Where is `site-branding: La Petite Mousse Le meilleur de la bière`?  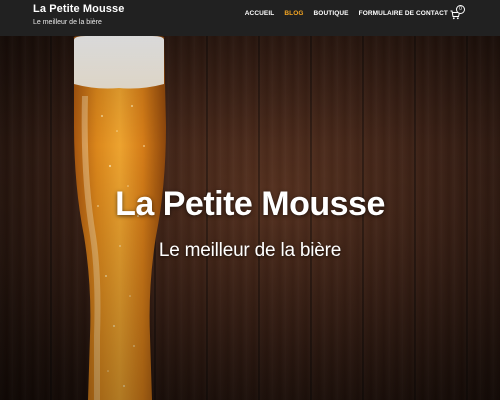 site-branding: La Petite Mousse Le meilleur de la bière is located at coordinates (78, 15).